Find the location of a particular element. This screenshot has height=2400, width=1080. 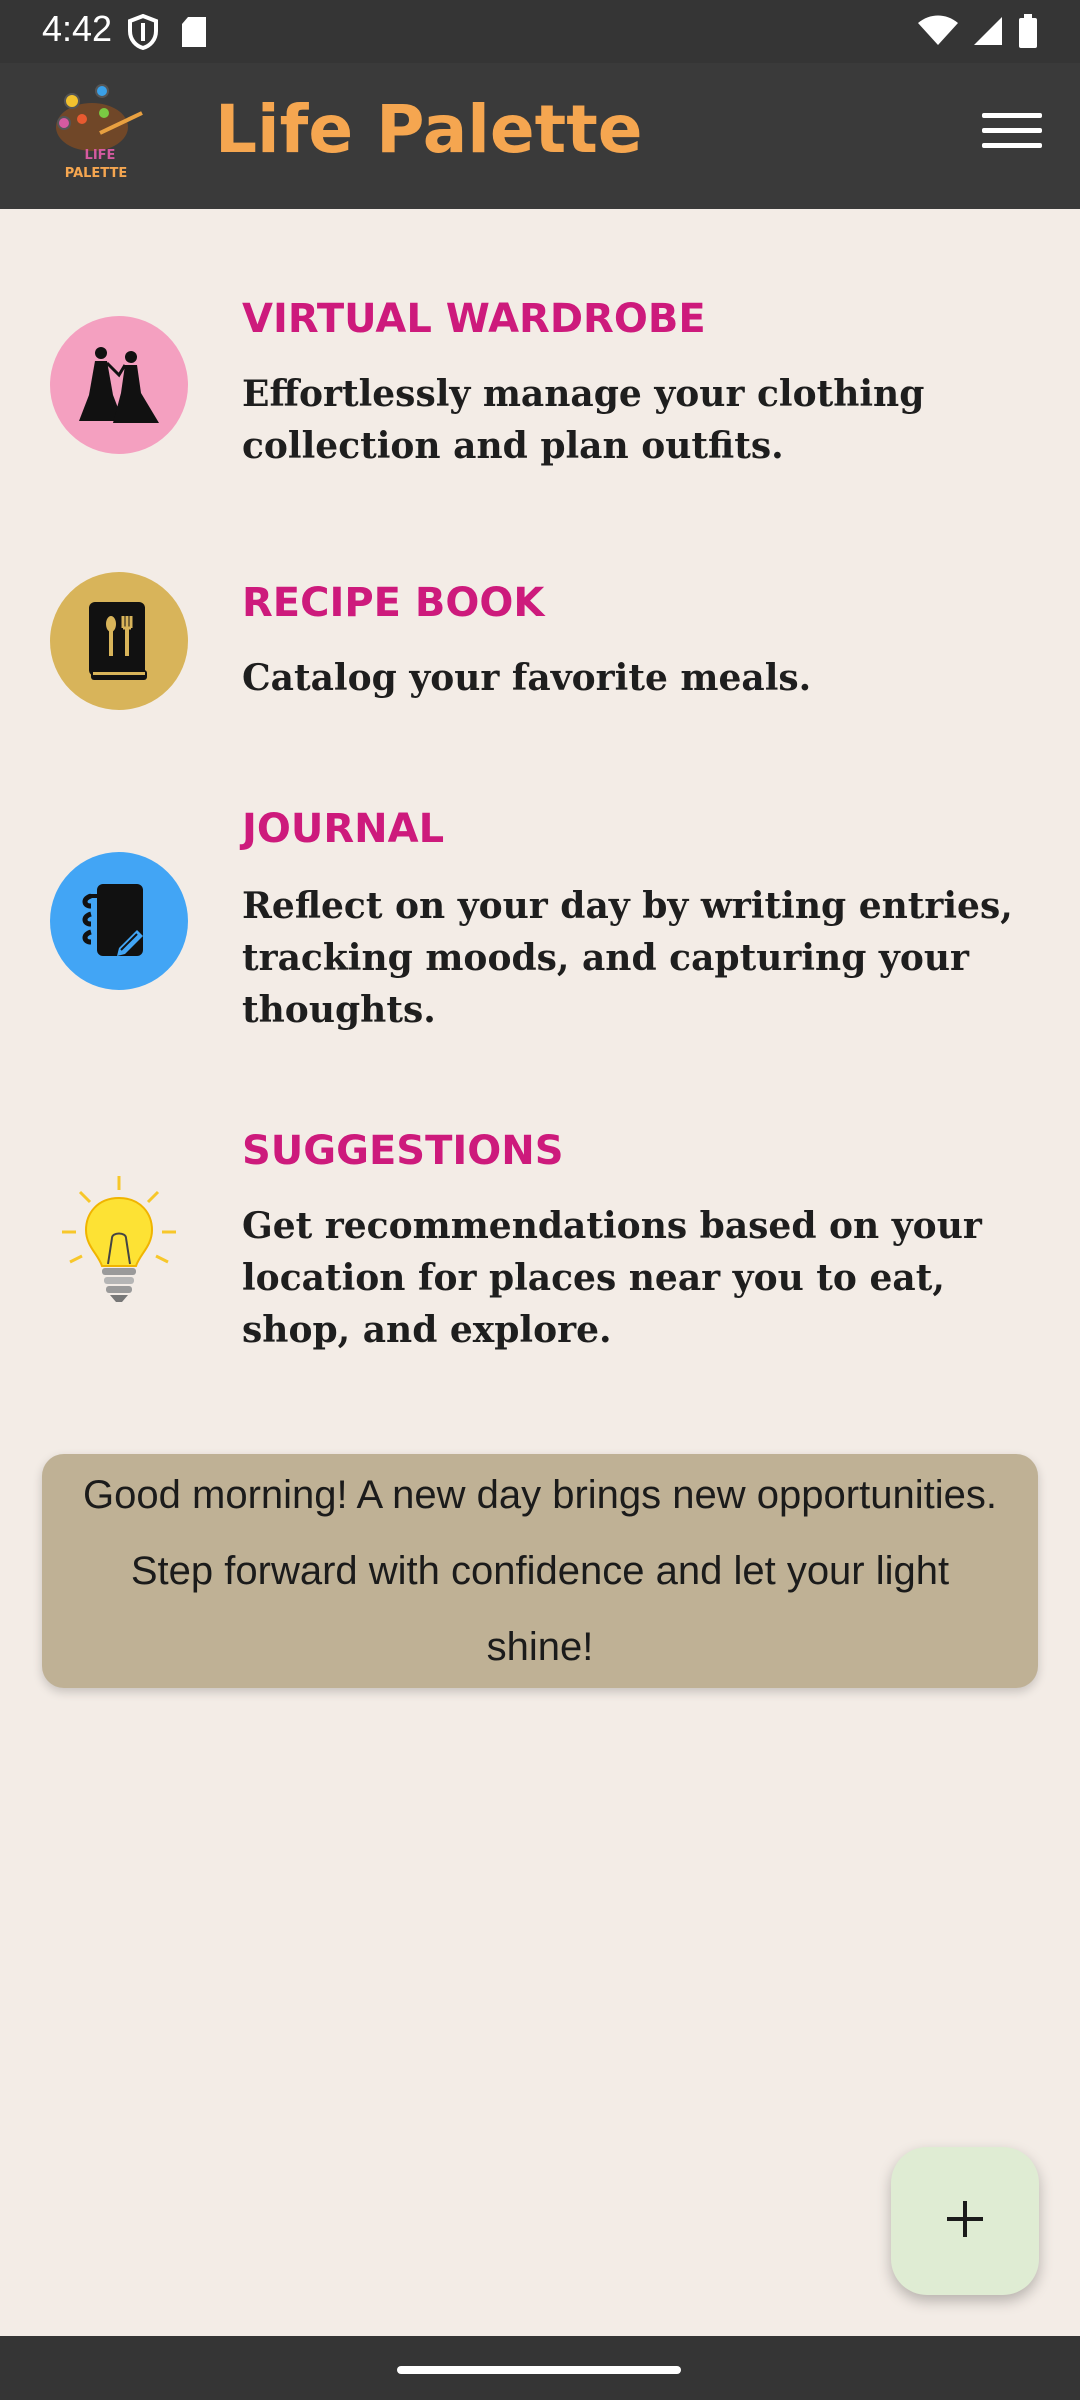

battery-icon is located at coordinates (1028, 33).